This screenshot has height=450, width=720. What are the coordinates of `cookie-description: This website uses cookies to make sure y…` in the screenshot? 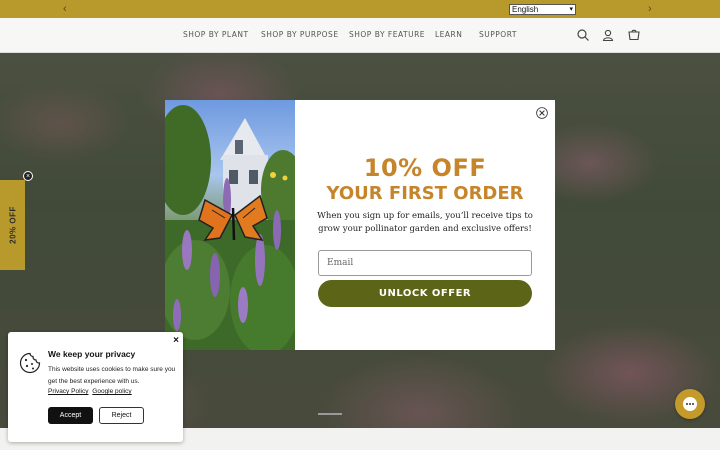 It's located at (112, 375).